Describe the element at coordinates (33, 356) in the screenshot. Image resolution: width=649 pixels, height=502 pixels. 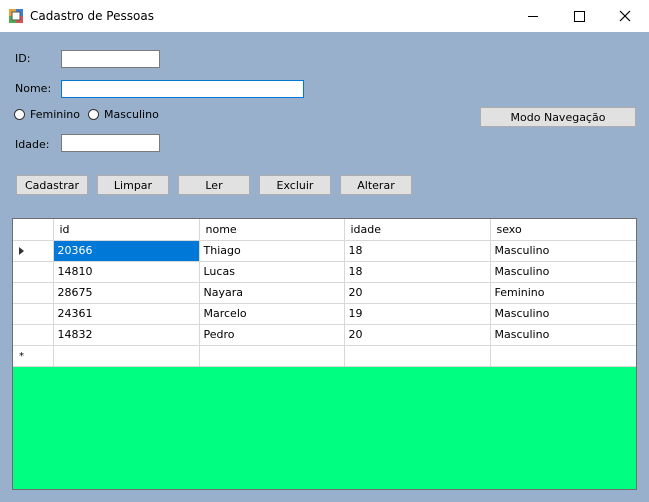
I see `new-row-header: *` at that location.